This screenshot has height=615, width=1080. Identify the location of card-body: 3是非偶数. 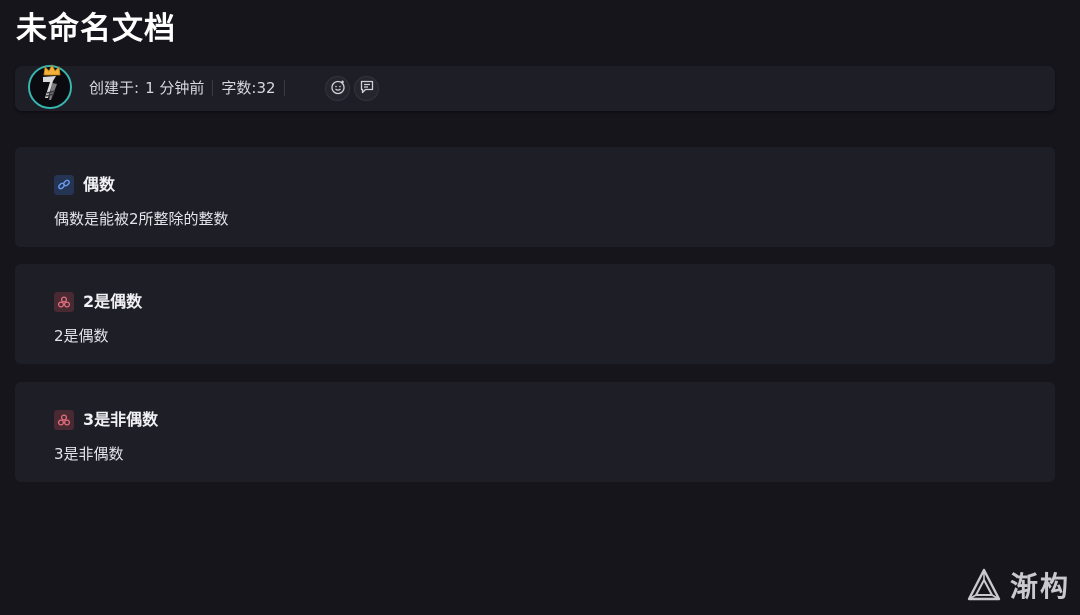
(89, 454).